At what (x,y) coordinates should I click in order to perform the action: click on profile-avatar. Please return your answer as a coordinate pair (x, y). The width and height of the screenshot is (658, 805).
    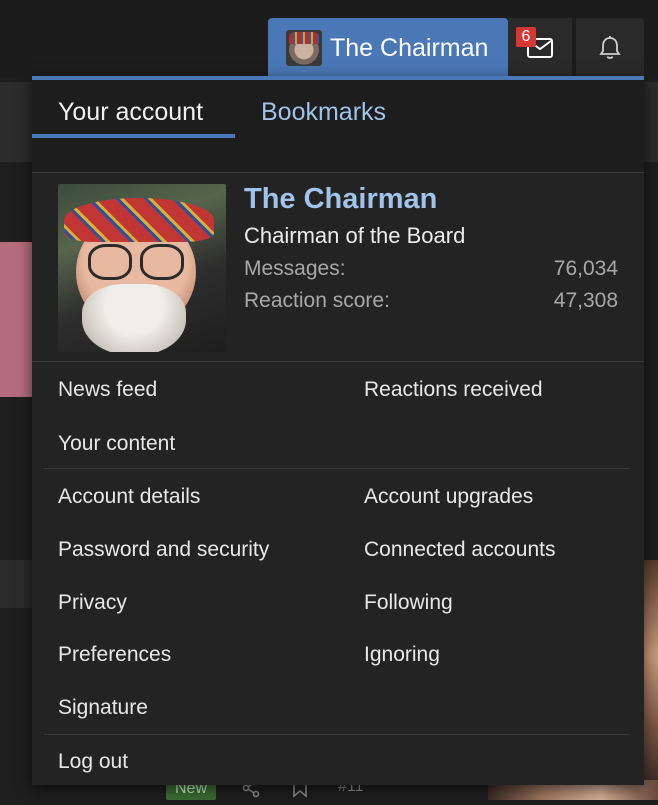
    Looking at the image, I should click on (142, 268).